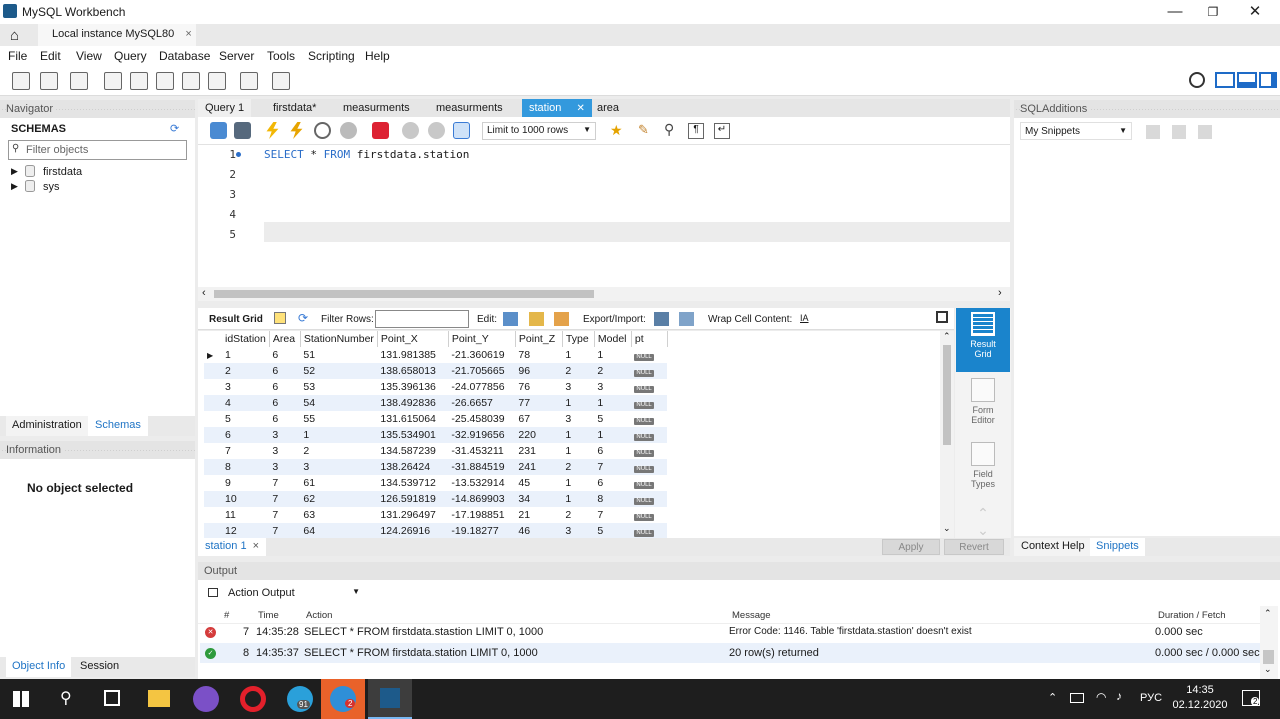  I want to click on revert-button: Revert, so click(974, 547).